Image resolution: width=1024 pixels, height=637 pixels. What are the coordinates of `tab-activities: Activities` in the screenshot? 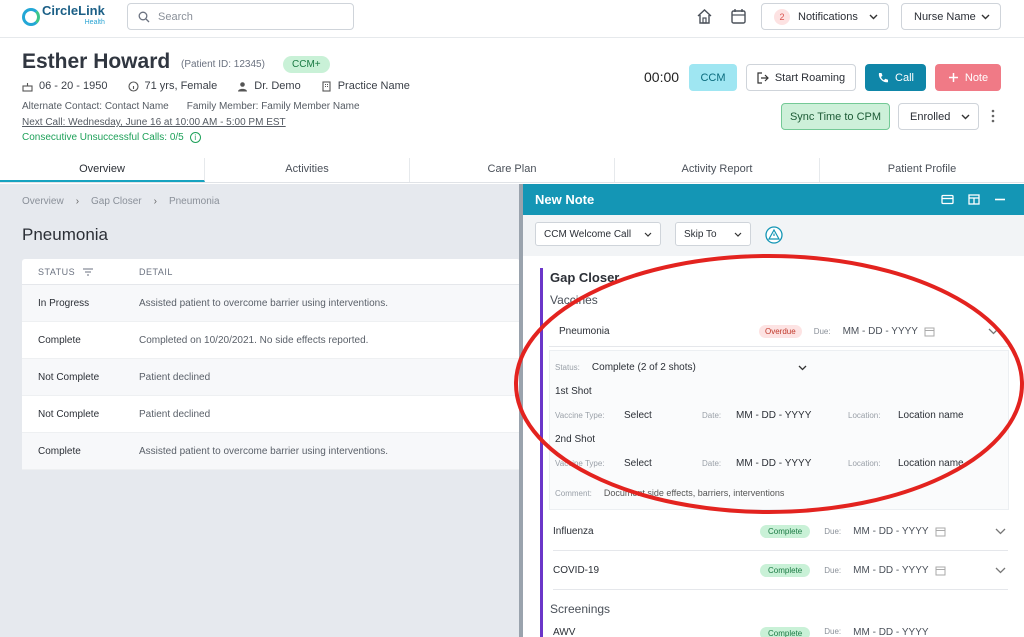 It's located at (307, 170).